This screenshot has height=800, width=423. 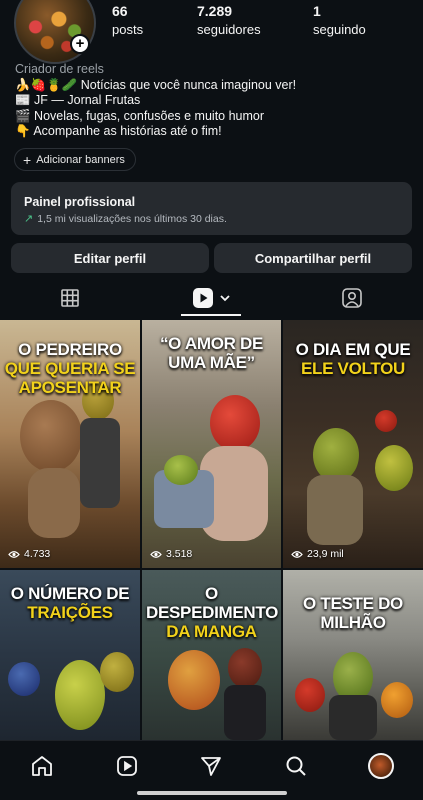 What do you see at coordinates (353, 444) in the screenshot?
I see `reel-thumbnail: O DIA EM QUE ELE VOLTOU 23,9 mil` at bounding box center [353, 444].